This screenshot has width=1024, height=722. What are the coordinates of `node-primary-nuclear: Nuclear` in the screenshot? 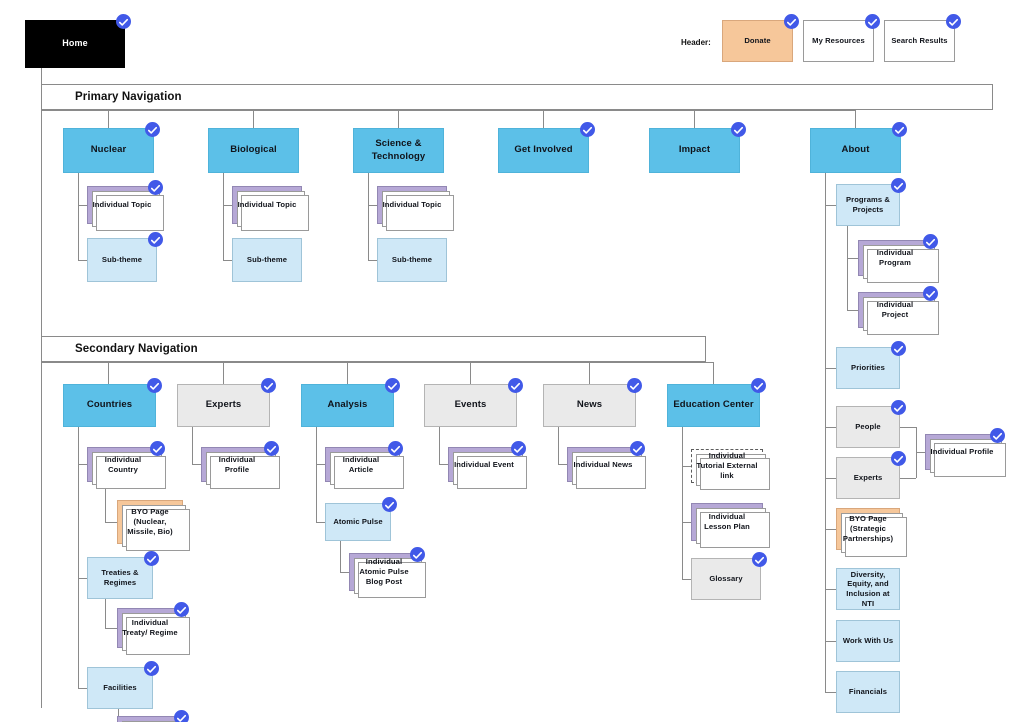 It's located at (111, 147).